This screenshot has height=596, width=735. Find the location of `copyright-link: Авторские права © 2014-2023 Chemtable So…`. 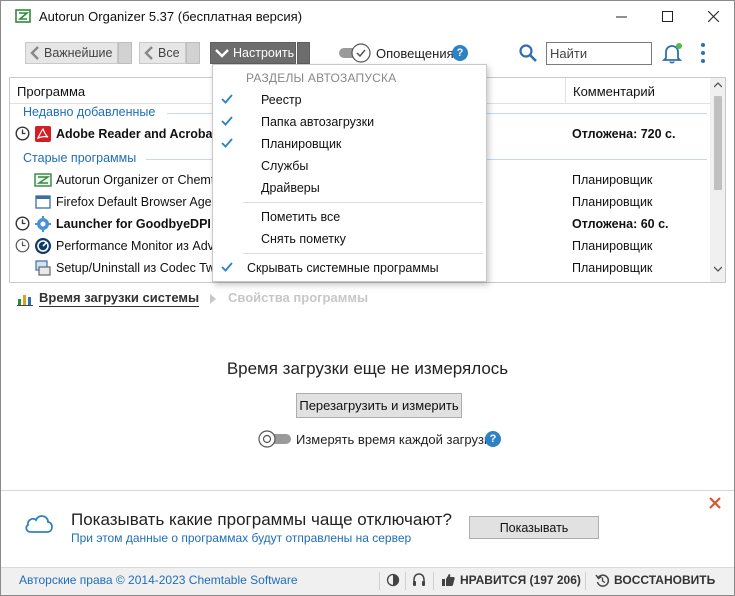

copyright-link: Авторские права © 2014-2023 Chemtable So… is located at coordinates (158, 580).